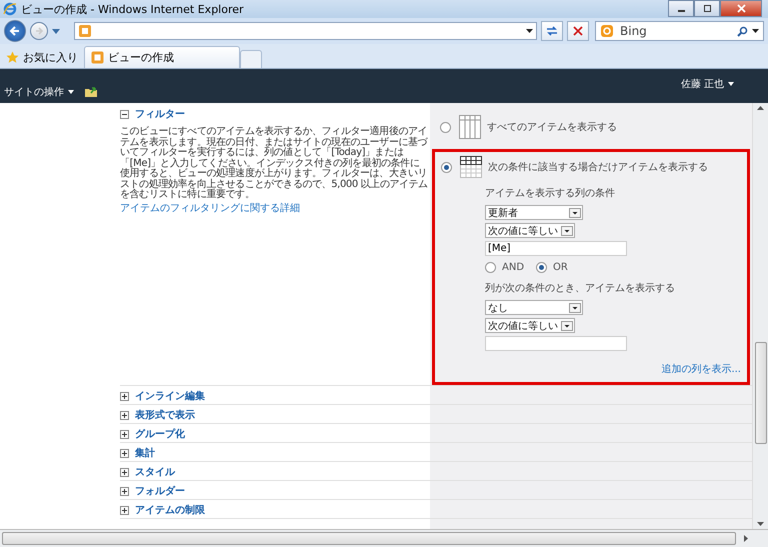 The width and height of the screenshot is (768, 547). I want to click on section-title: インライン編集, so click(170, 396).